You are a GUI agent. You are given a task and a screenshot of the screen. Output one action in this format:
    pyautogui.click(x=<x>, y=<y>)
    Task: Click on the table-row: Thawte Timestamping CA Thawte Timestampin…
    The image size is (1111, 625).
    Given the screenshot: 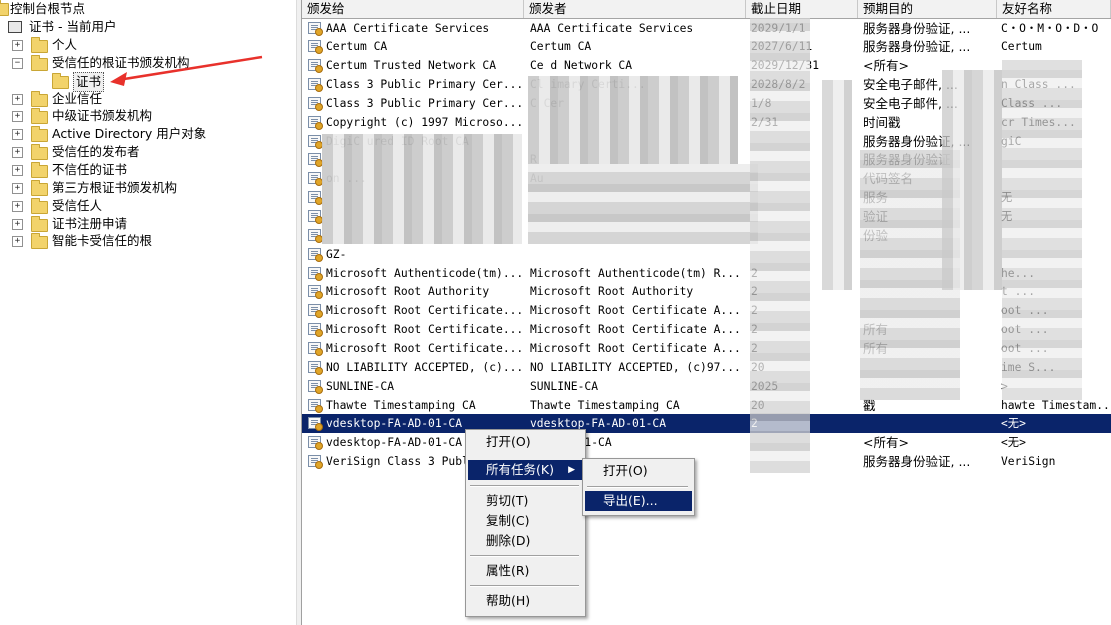 What is the action you would take?
    pyautogui.click(x=706, y=405)
    